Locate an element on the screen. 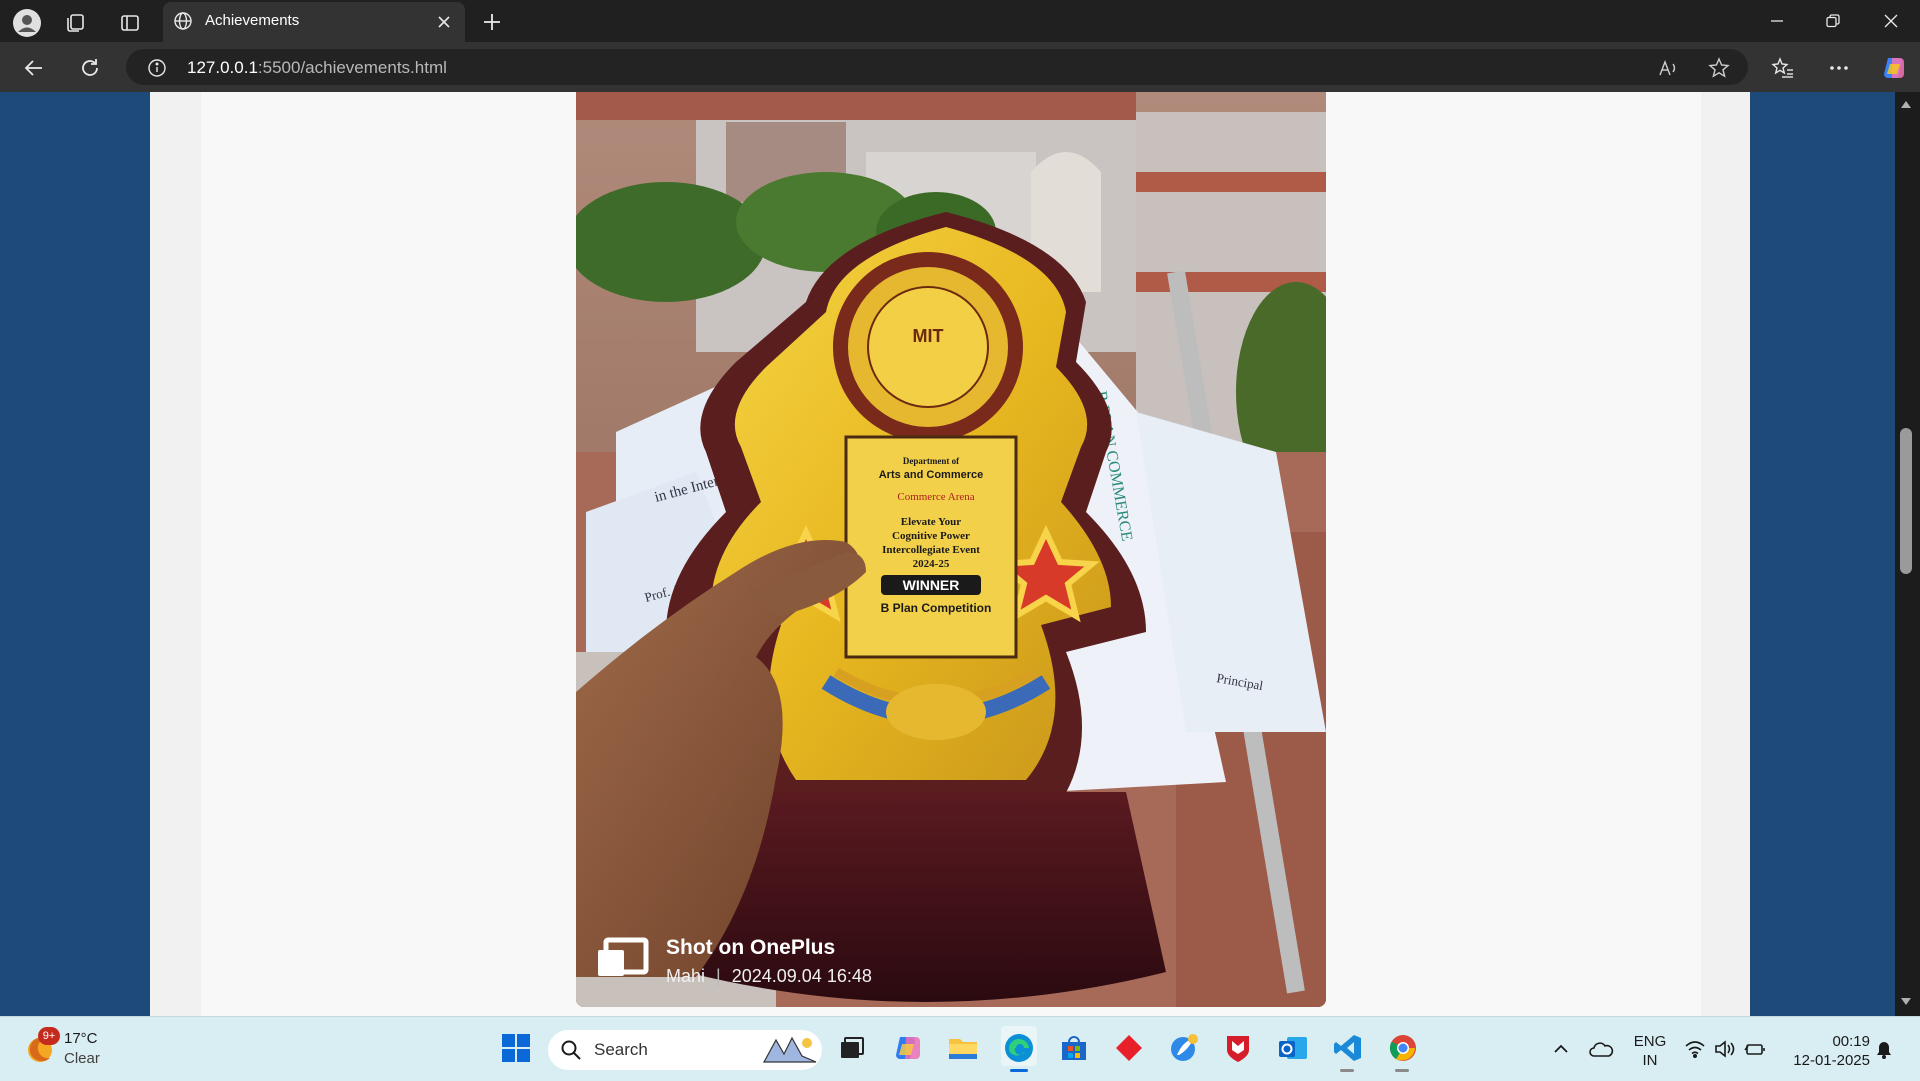 Image resolution: width=1920 pixels, height=1081 pixels. weather-condition: Clear is located at coordinates (82, 1058).